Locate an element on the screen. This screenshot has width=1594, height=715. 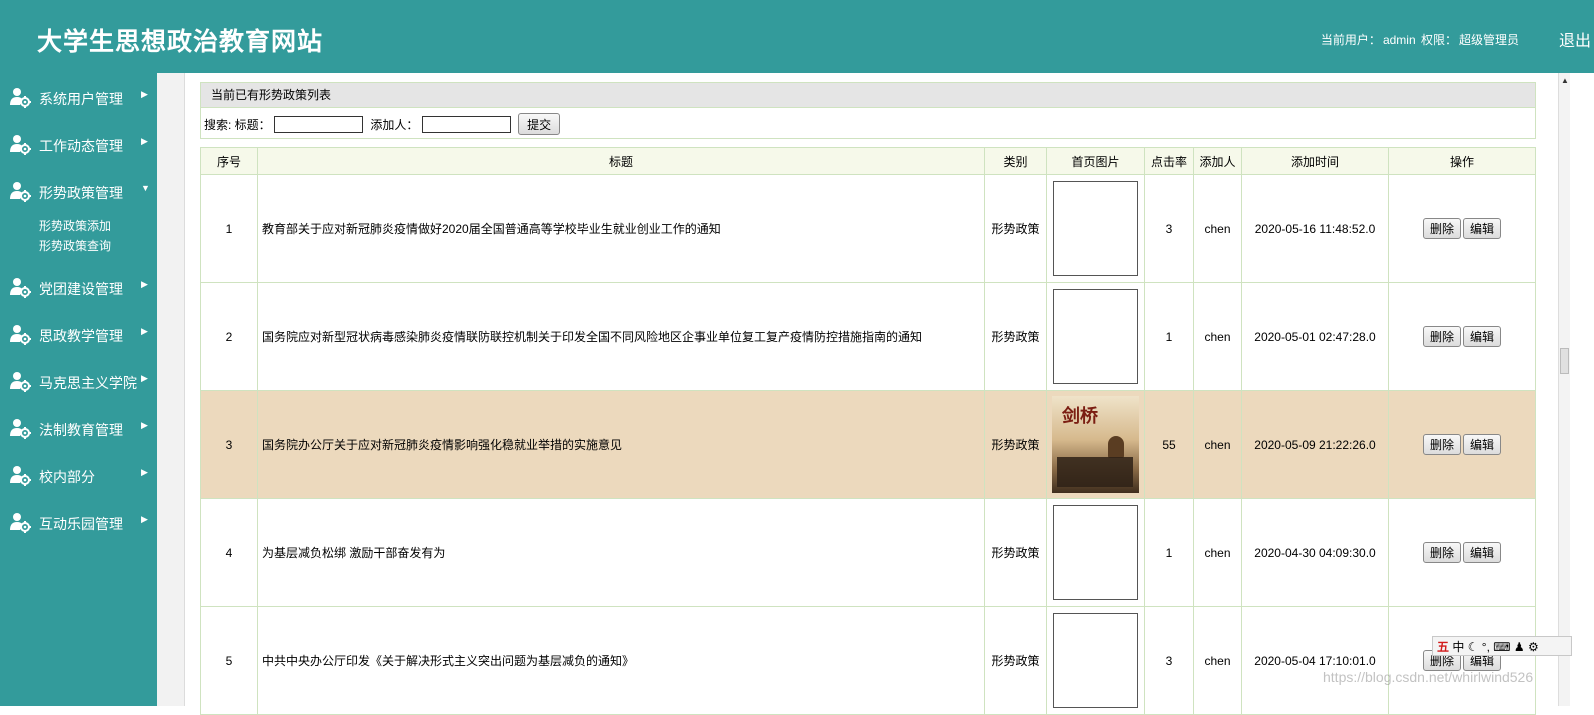
cell-no: 1 is located at coordinates (229, 228).